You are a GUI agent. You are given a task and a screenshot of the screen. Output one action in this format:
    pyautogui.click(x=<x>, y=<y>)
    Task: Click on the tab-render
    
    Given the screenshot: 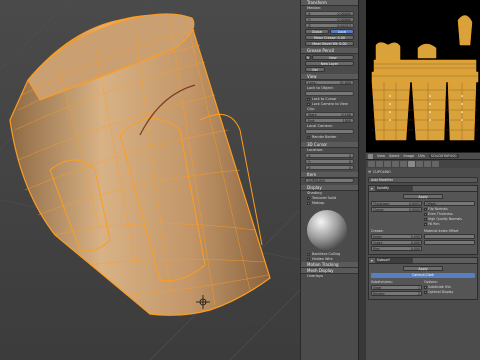 What is the action you would take?
    pyautogui.click(x=371, y=164)
    